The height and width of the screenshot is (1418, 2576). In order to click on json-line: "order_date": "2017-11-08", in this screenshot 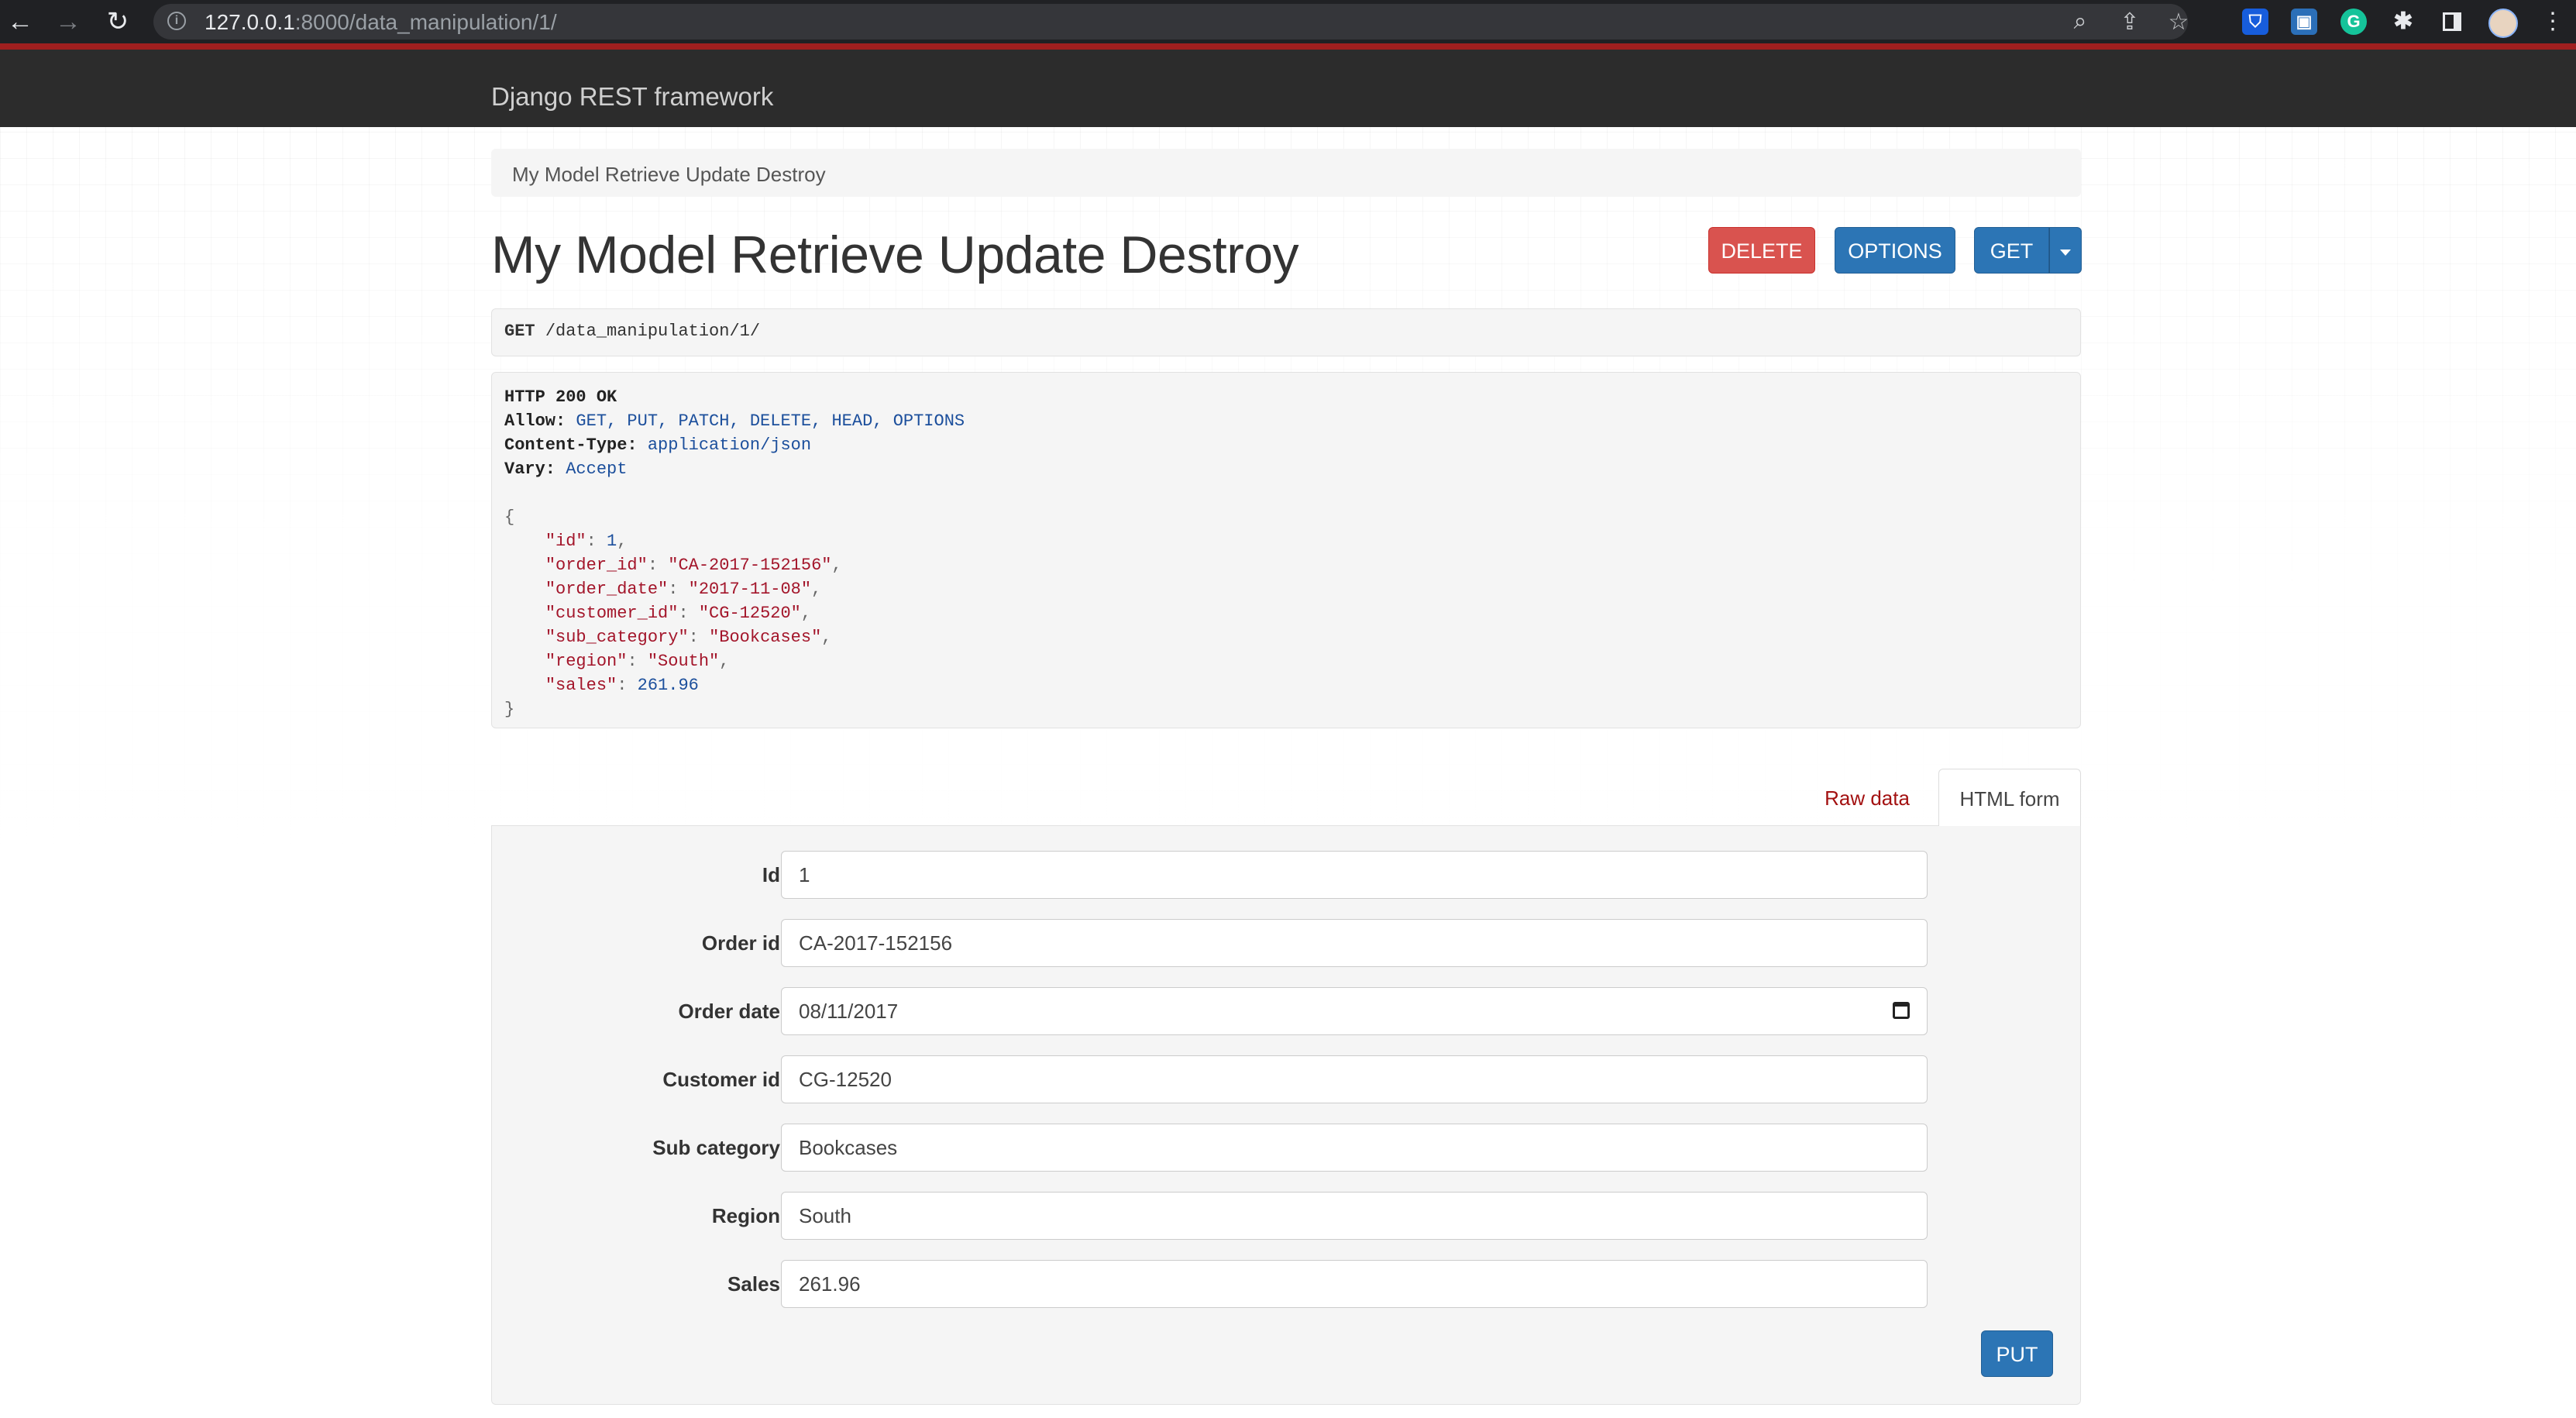, I will do `click(683, 589)`.